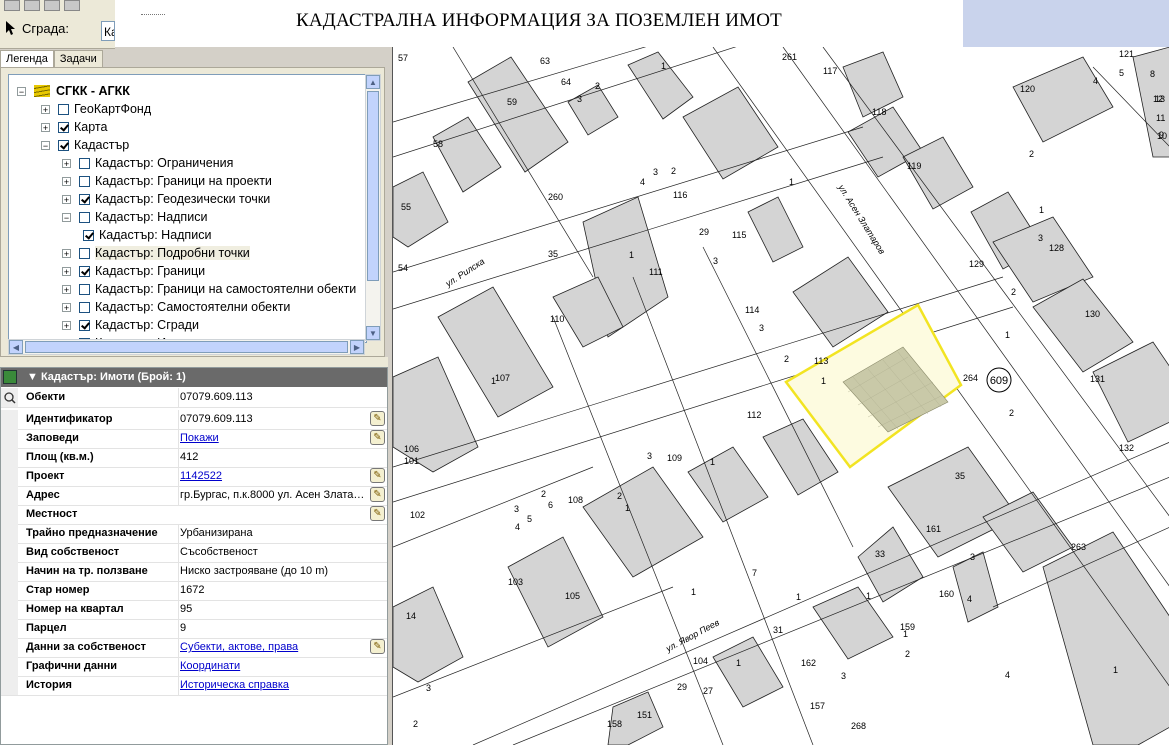 This screenshot has width=1169, height=745. I want to click on scroll-down-icon: ▼, so click(373, 333).